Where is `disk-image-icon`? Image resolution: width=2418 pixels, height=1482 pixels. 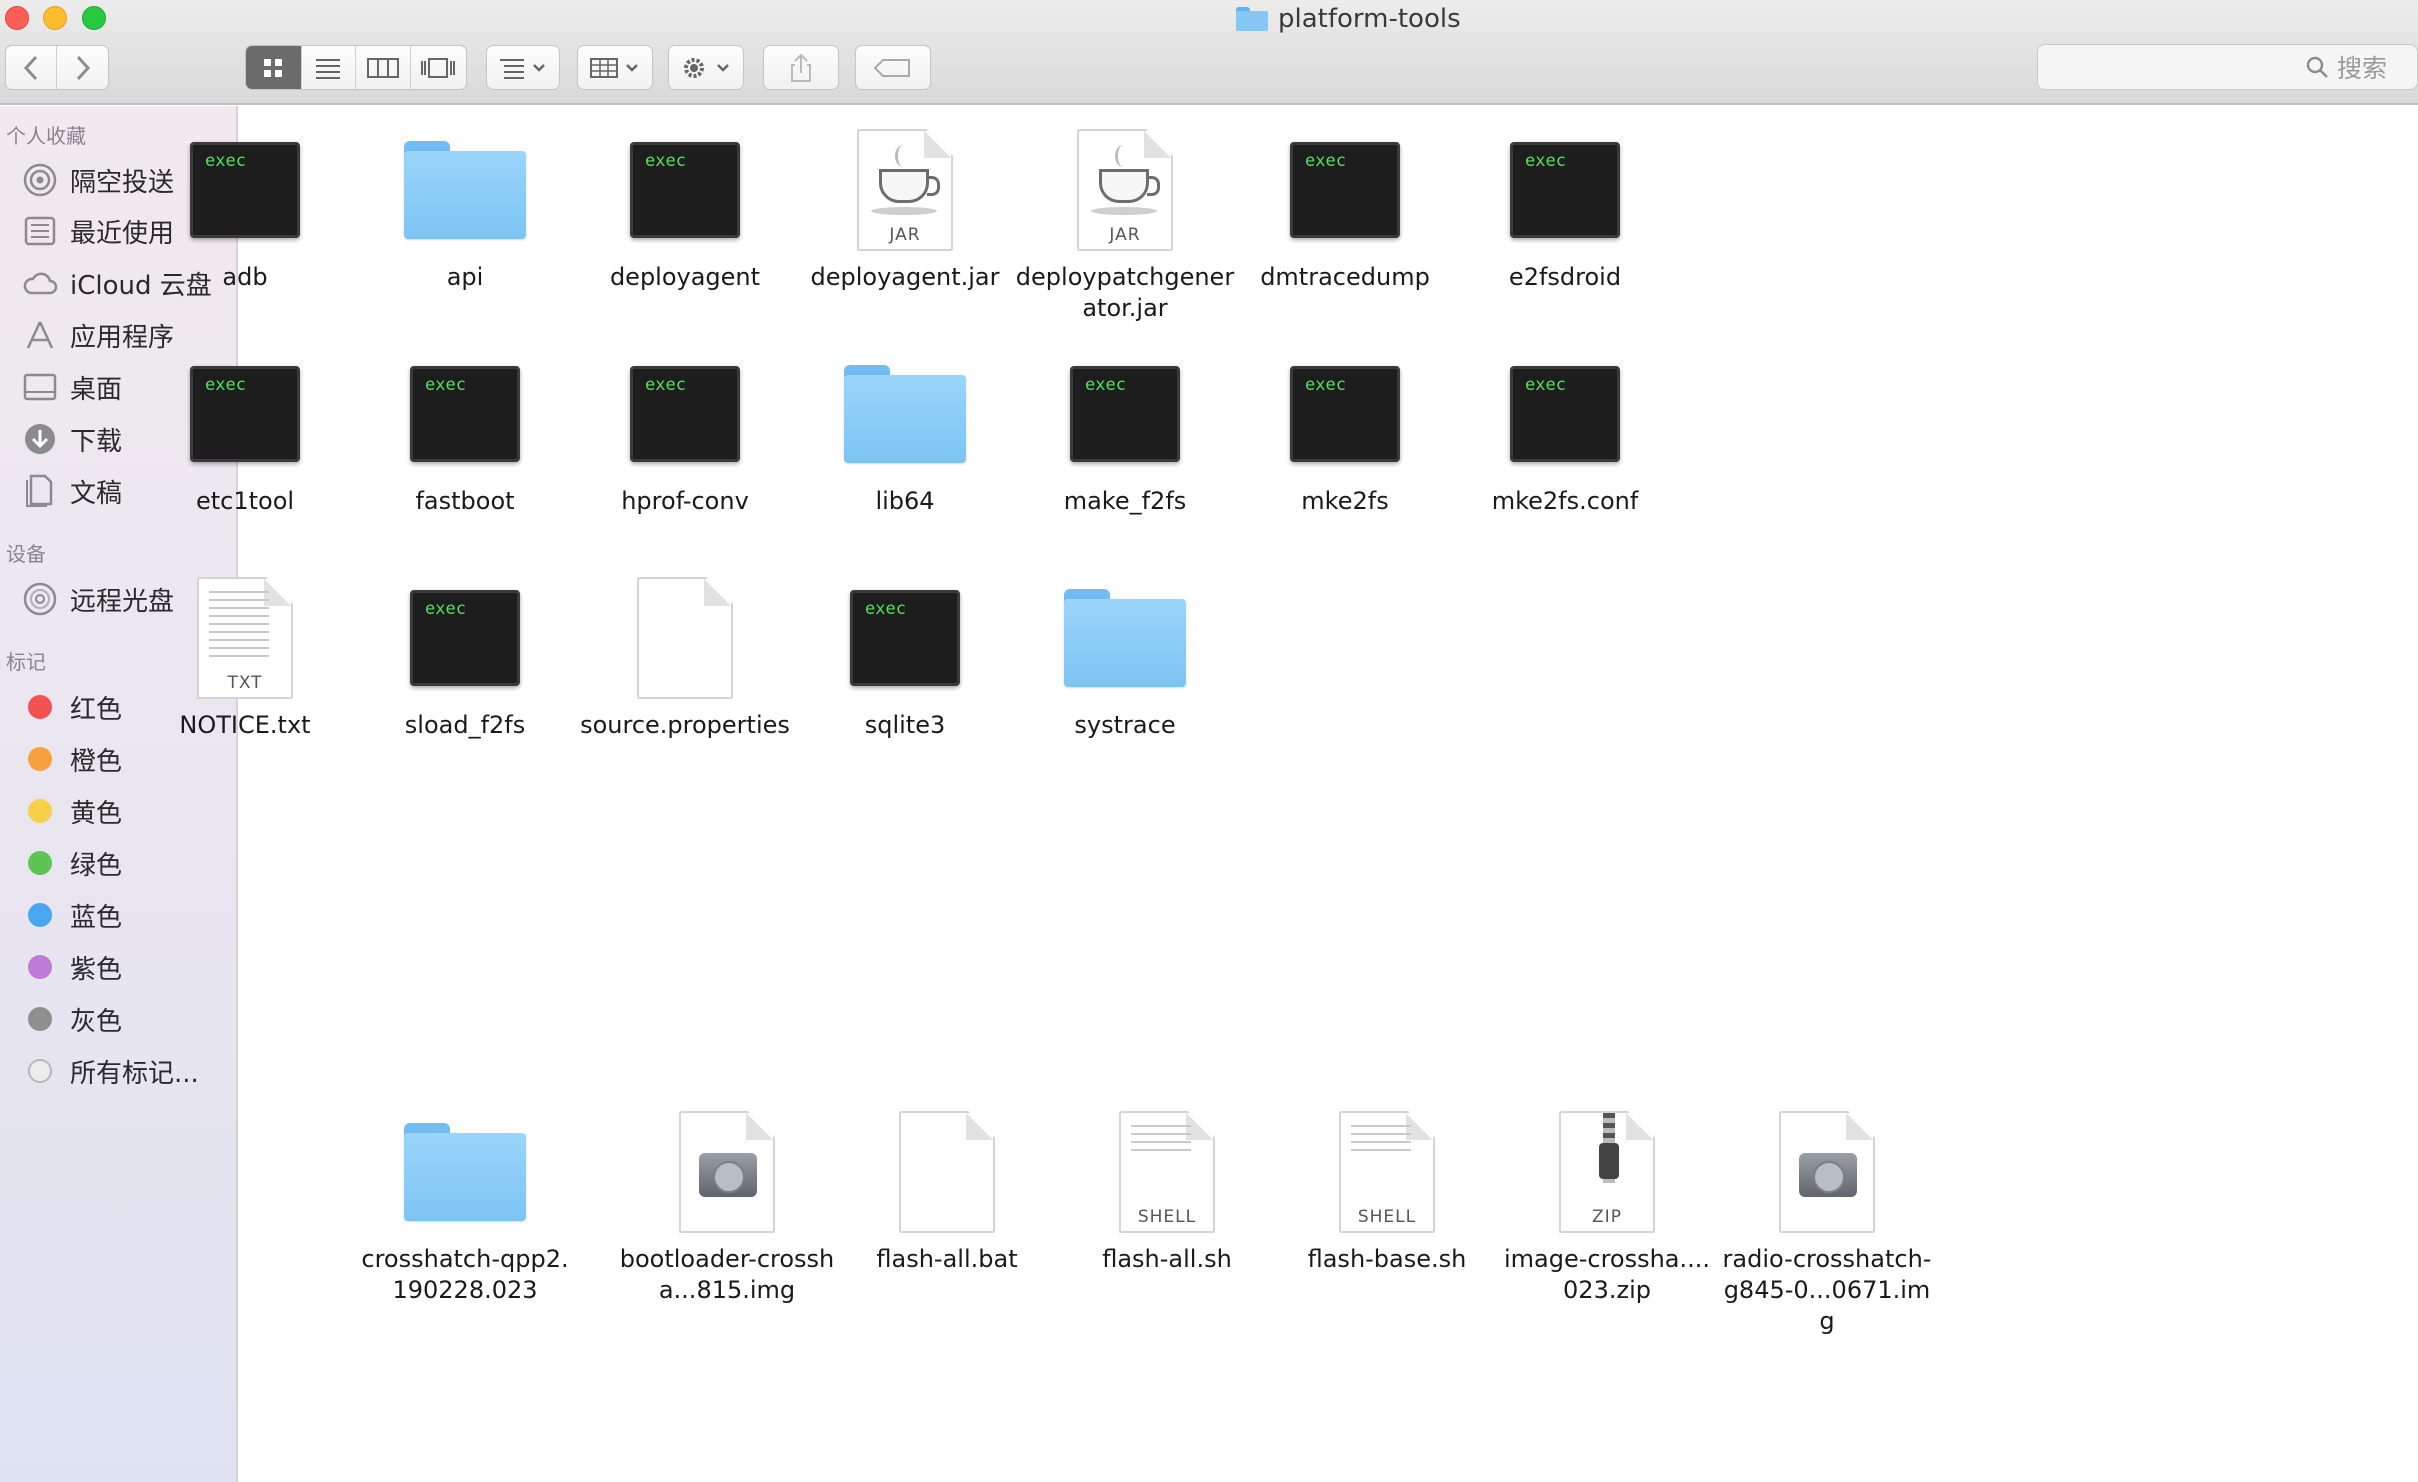
disk-image-icon is located at coordinates (727, 1172).